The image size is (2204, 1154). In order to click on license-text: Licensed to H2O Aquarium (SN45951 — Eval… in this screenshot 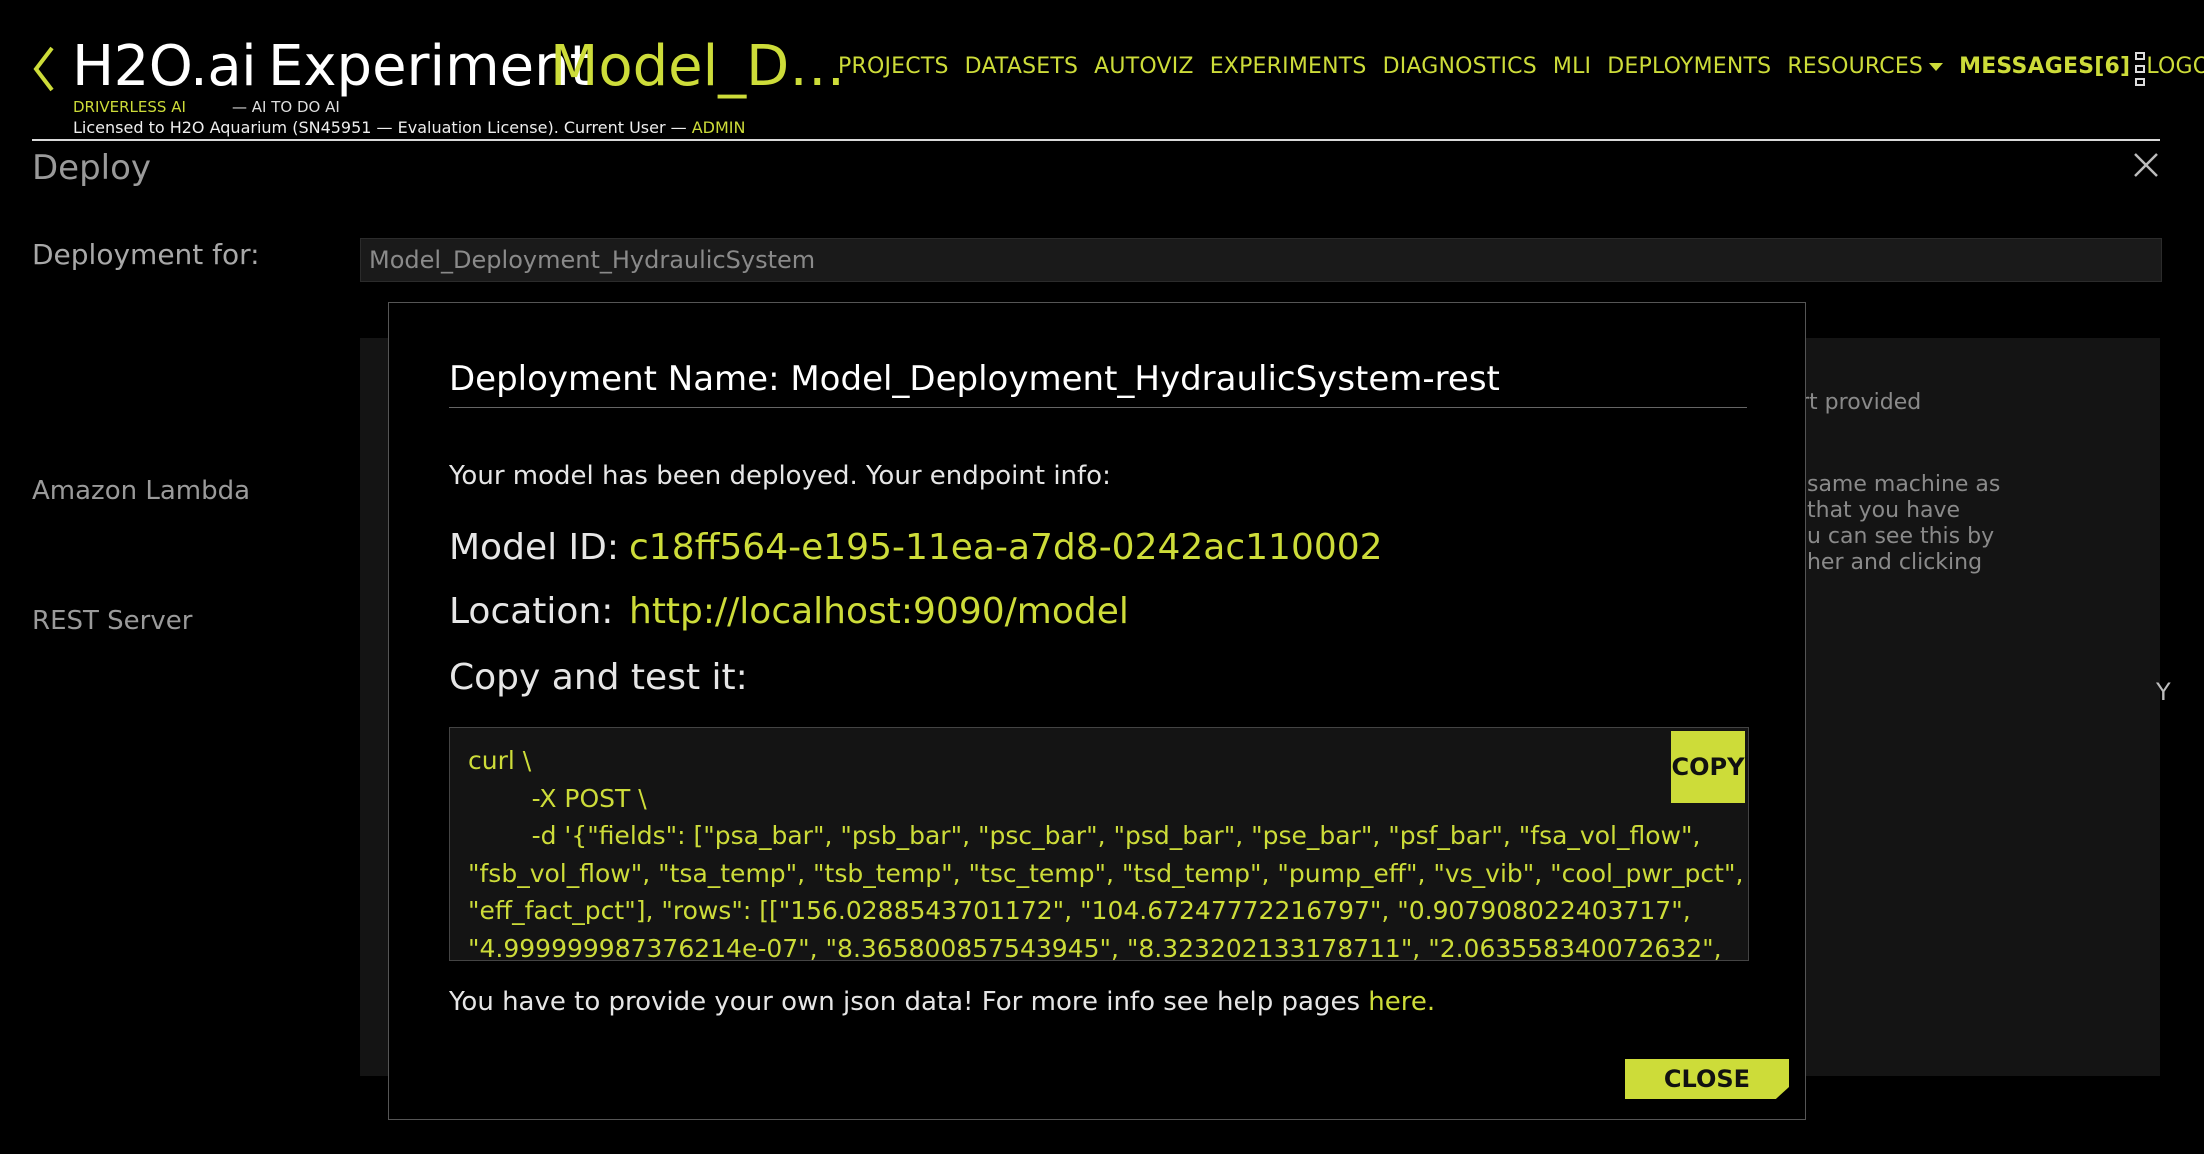, I will do `click(380, 127)`.